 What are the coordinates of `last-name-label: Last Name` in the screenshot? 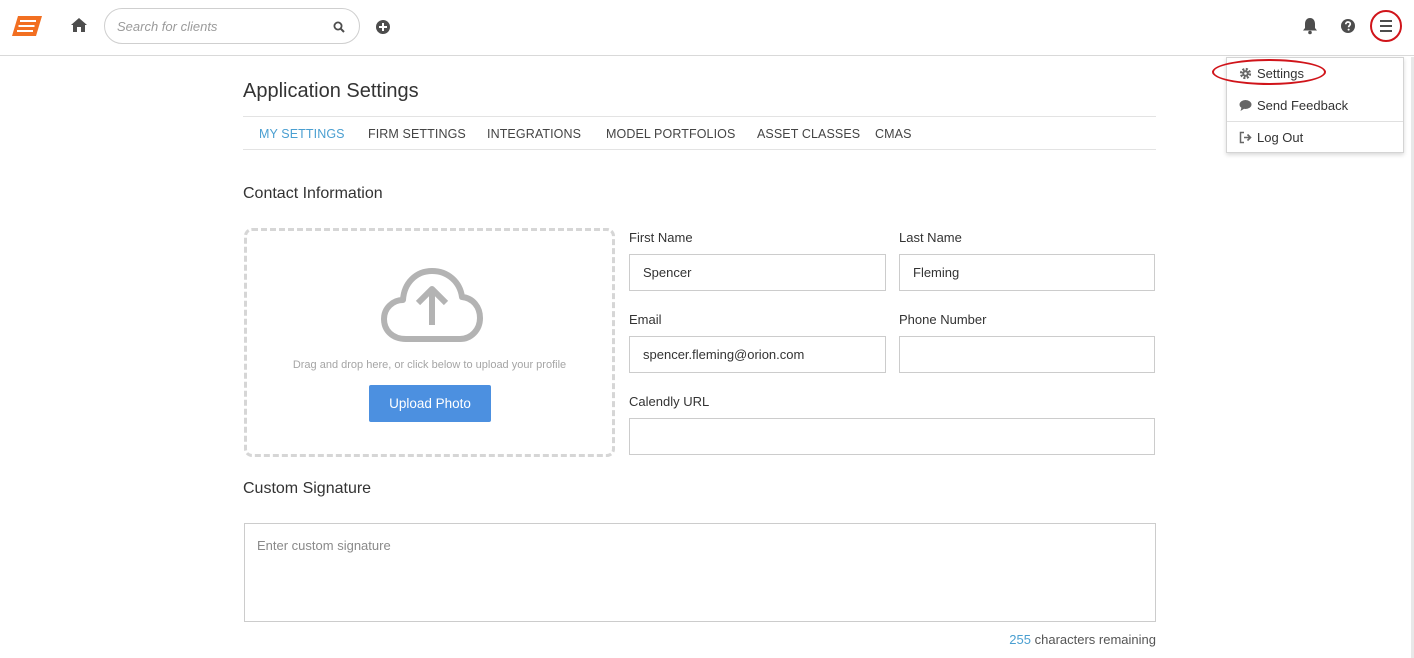 It's located at (930, 237).